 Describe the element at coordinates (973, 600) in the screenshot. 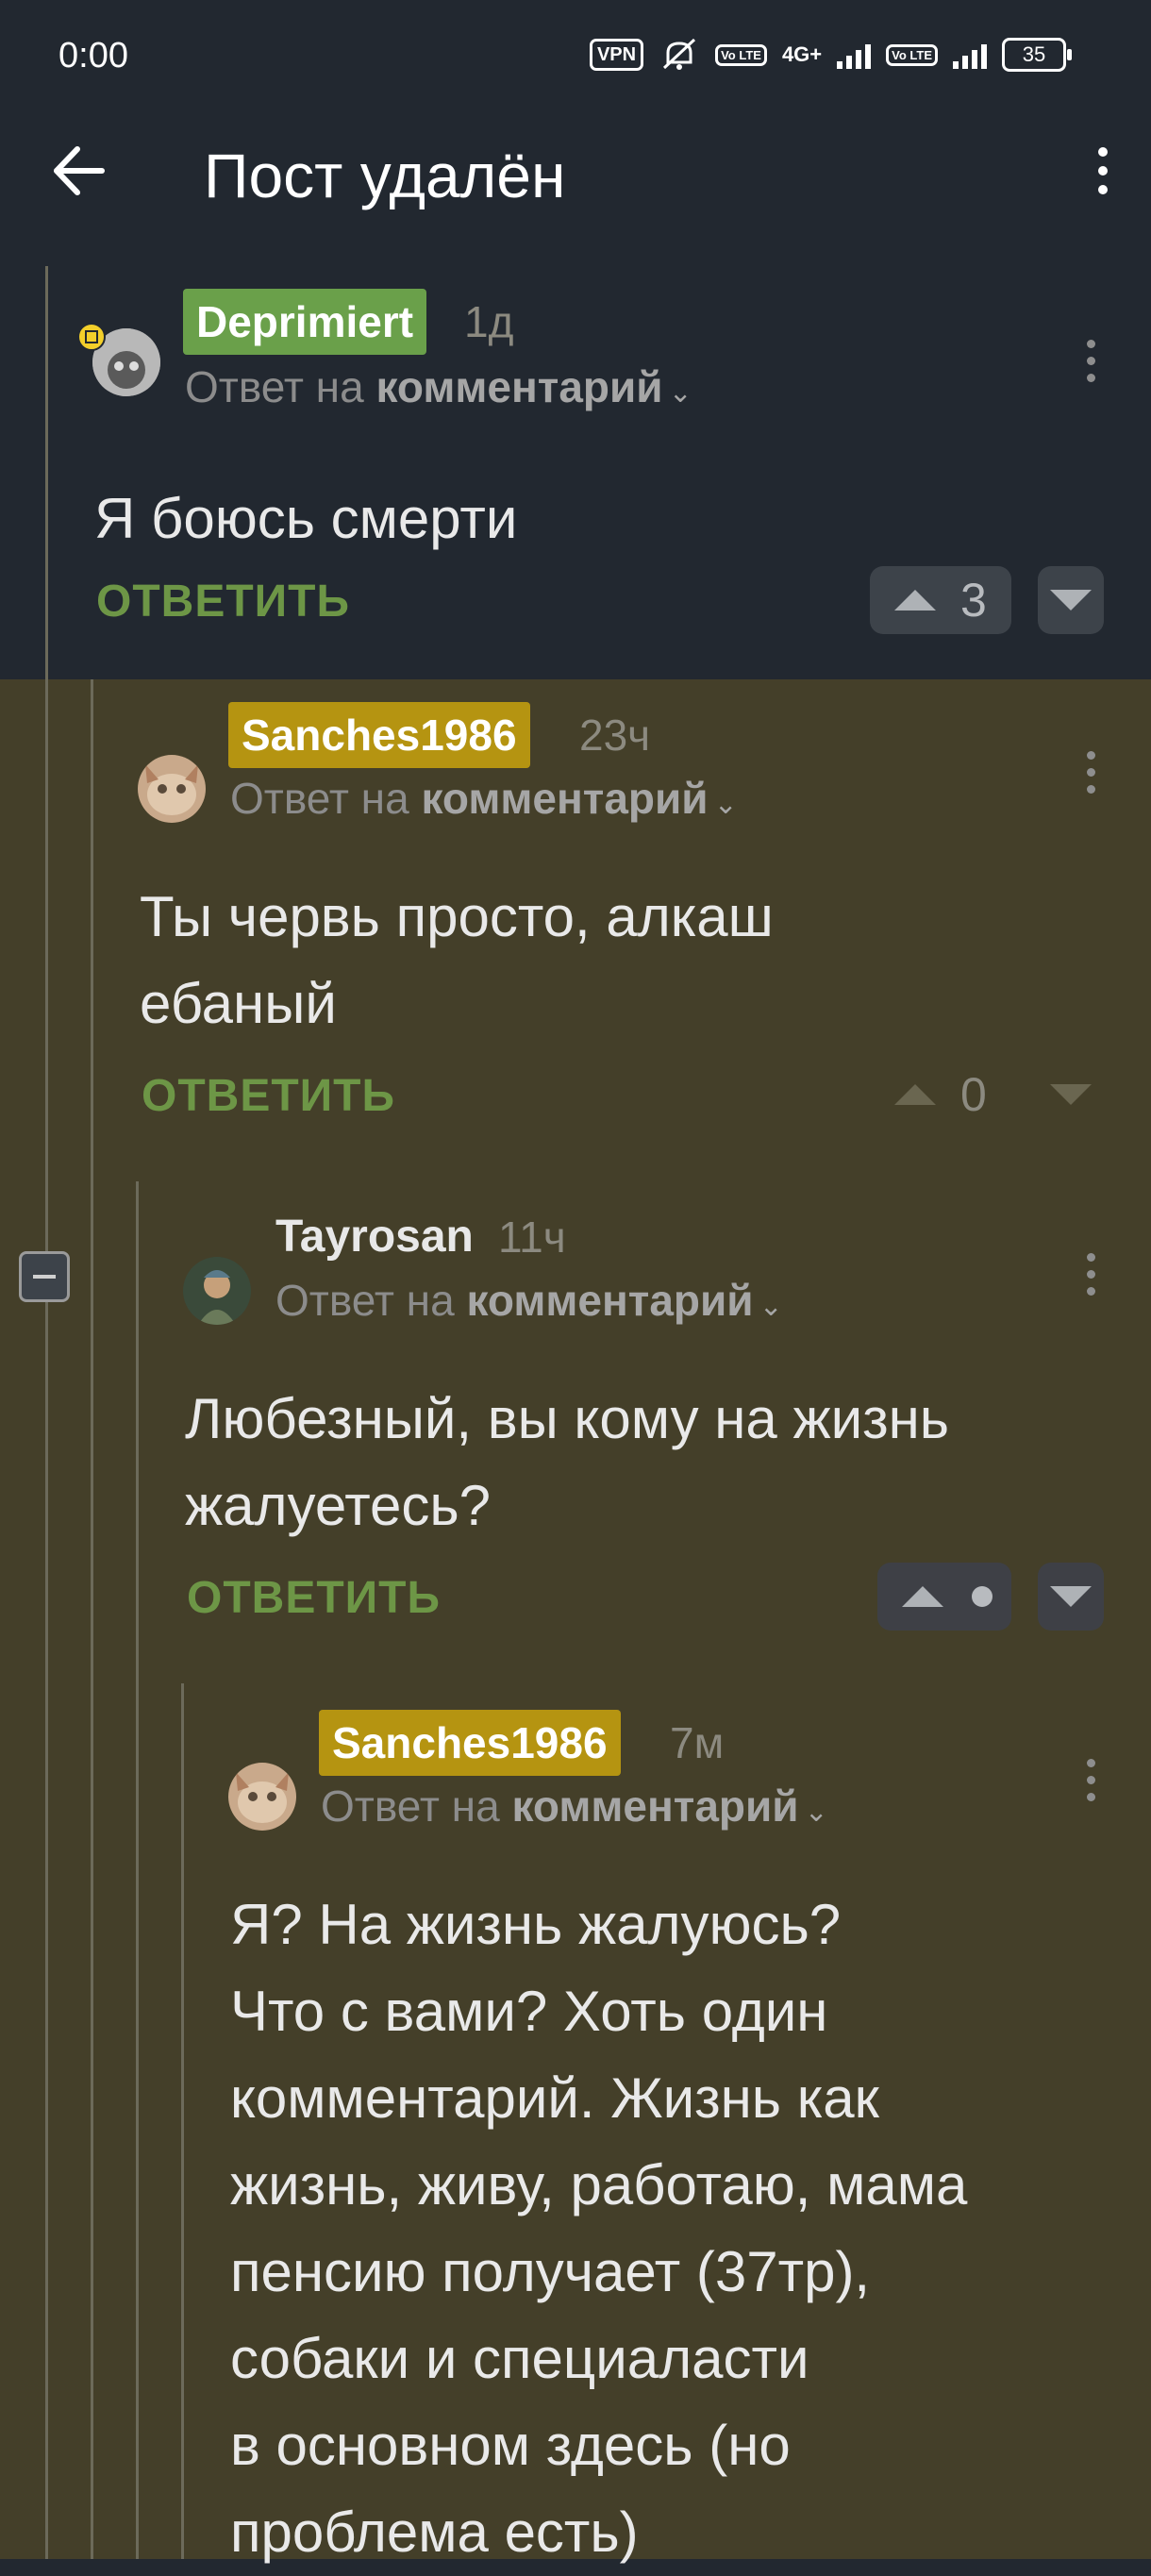

I see `vote-count: 3` at that location.